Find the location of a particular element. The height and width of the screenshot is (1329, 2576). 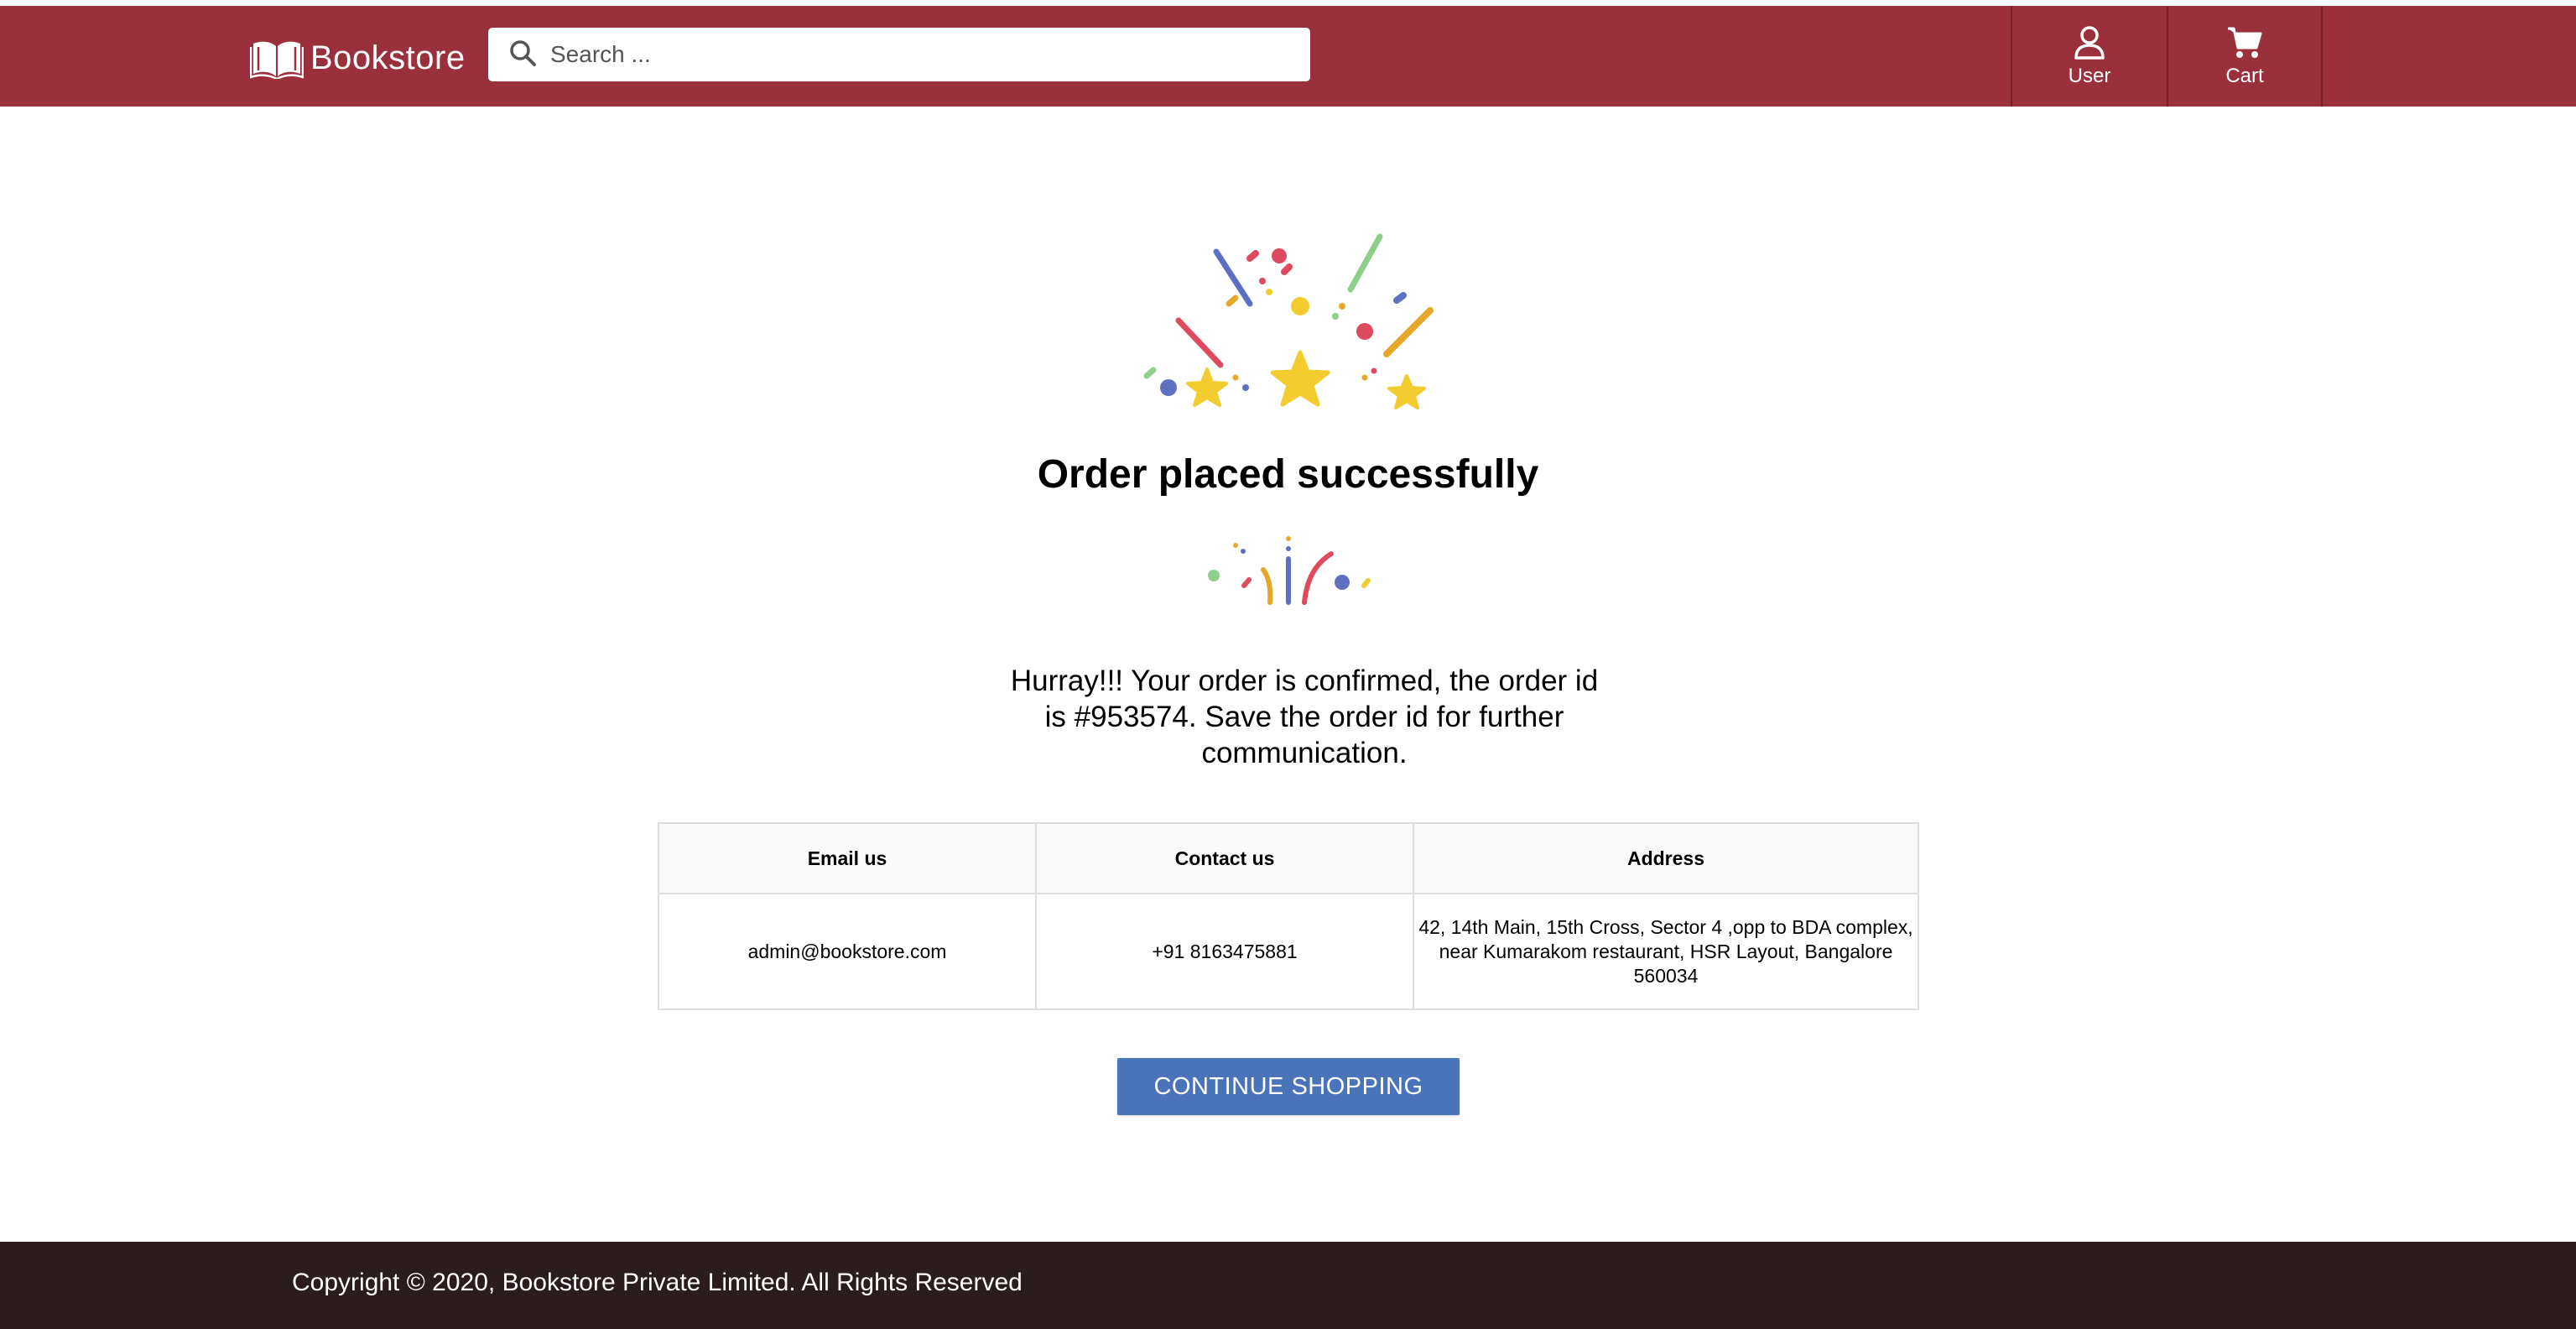

brand-logo: Bookstore is located at coordinates (358, 57).